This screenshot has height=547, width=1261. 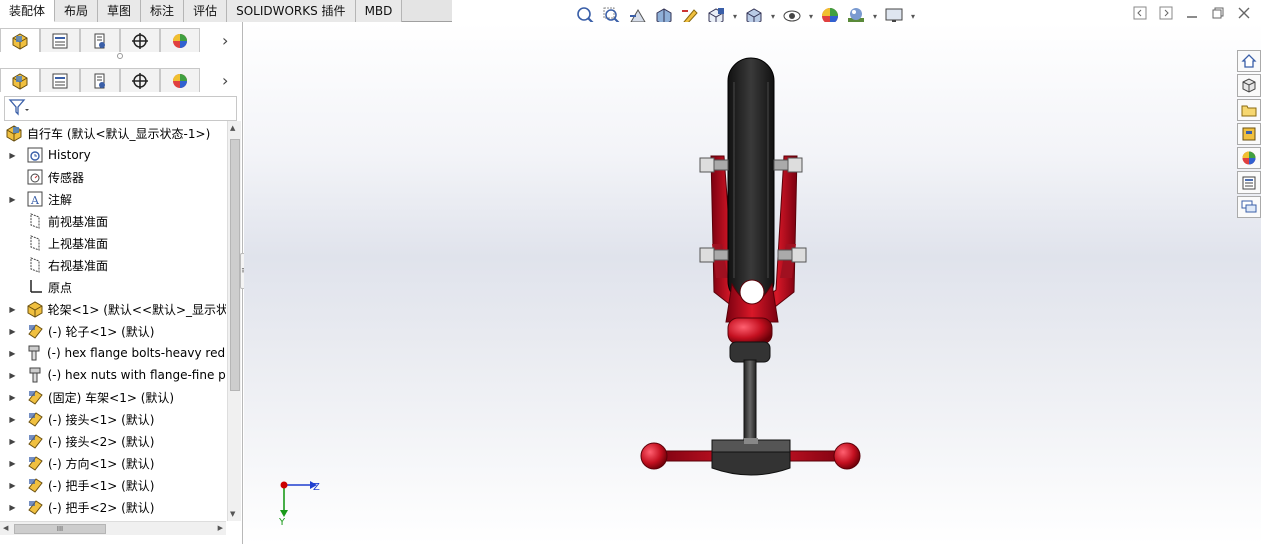 What do you see at coordinates (1192, 13) in the screenshot?
I see `minimize-icon` at bounding box center [1192, 13].